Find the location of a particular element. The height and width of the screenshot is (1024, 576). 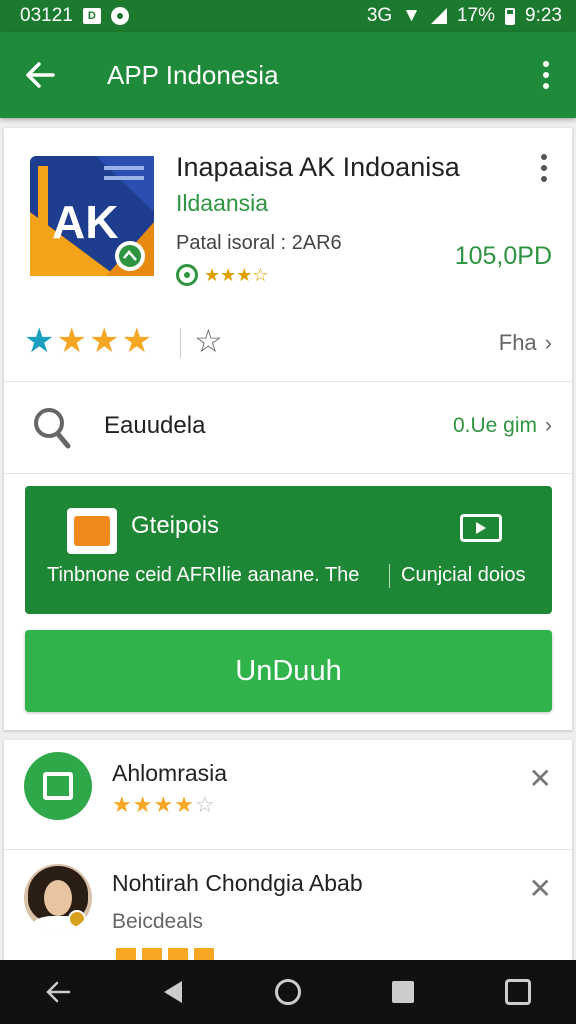

video-play-icon is located at coordinates (481, 528).